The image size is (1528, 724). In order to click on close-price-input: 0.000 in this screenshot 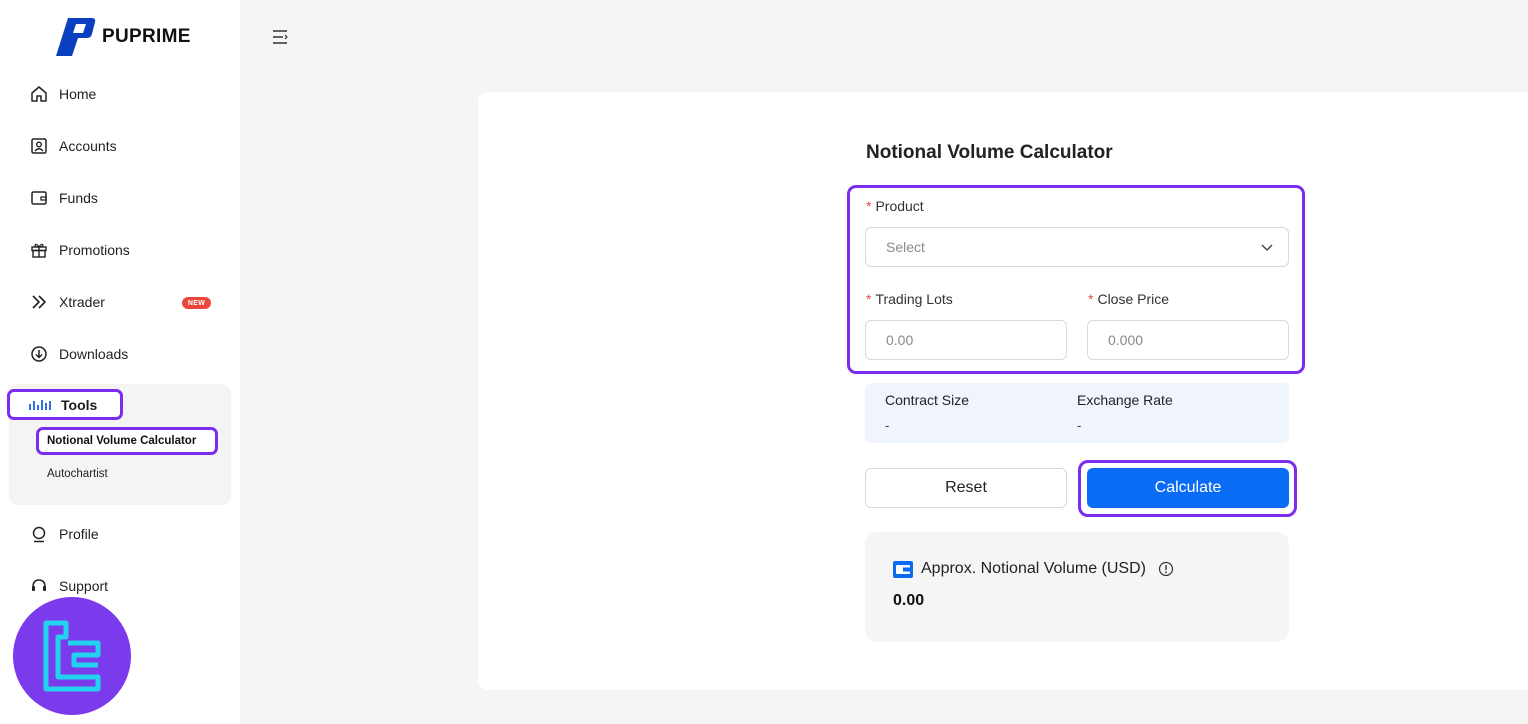, I will do `click(1188, 340)`.